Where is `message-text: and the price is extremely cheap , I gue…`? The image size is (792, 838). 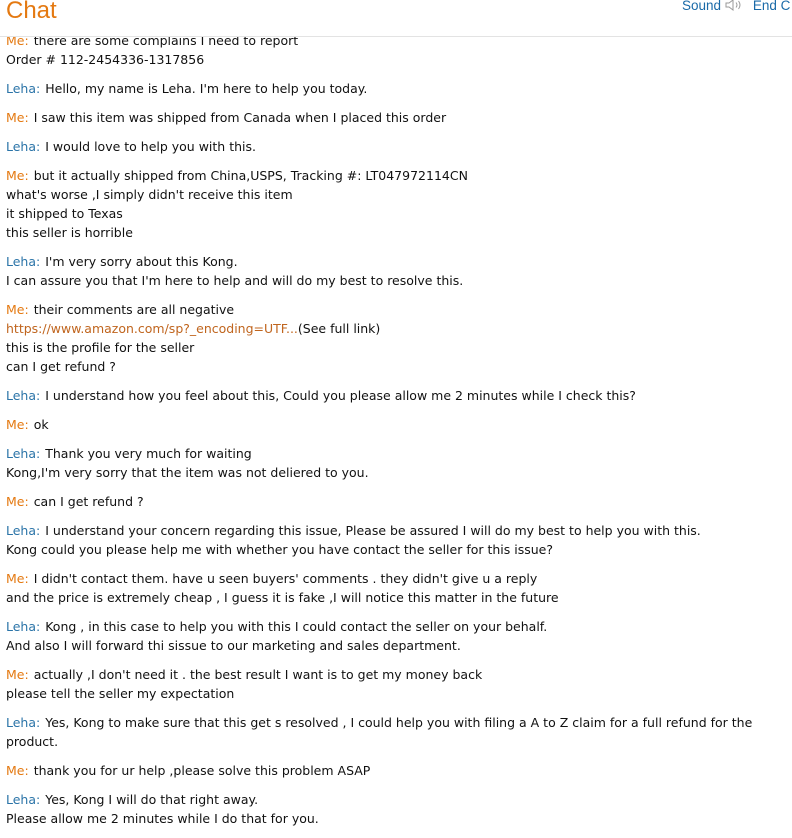 message-text: and the price is extremely cheap , I gue… is located at coordinates (282, 597).